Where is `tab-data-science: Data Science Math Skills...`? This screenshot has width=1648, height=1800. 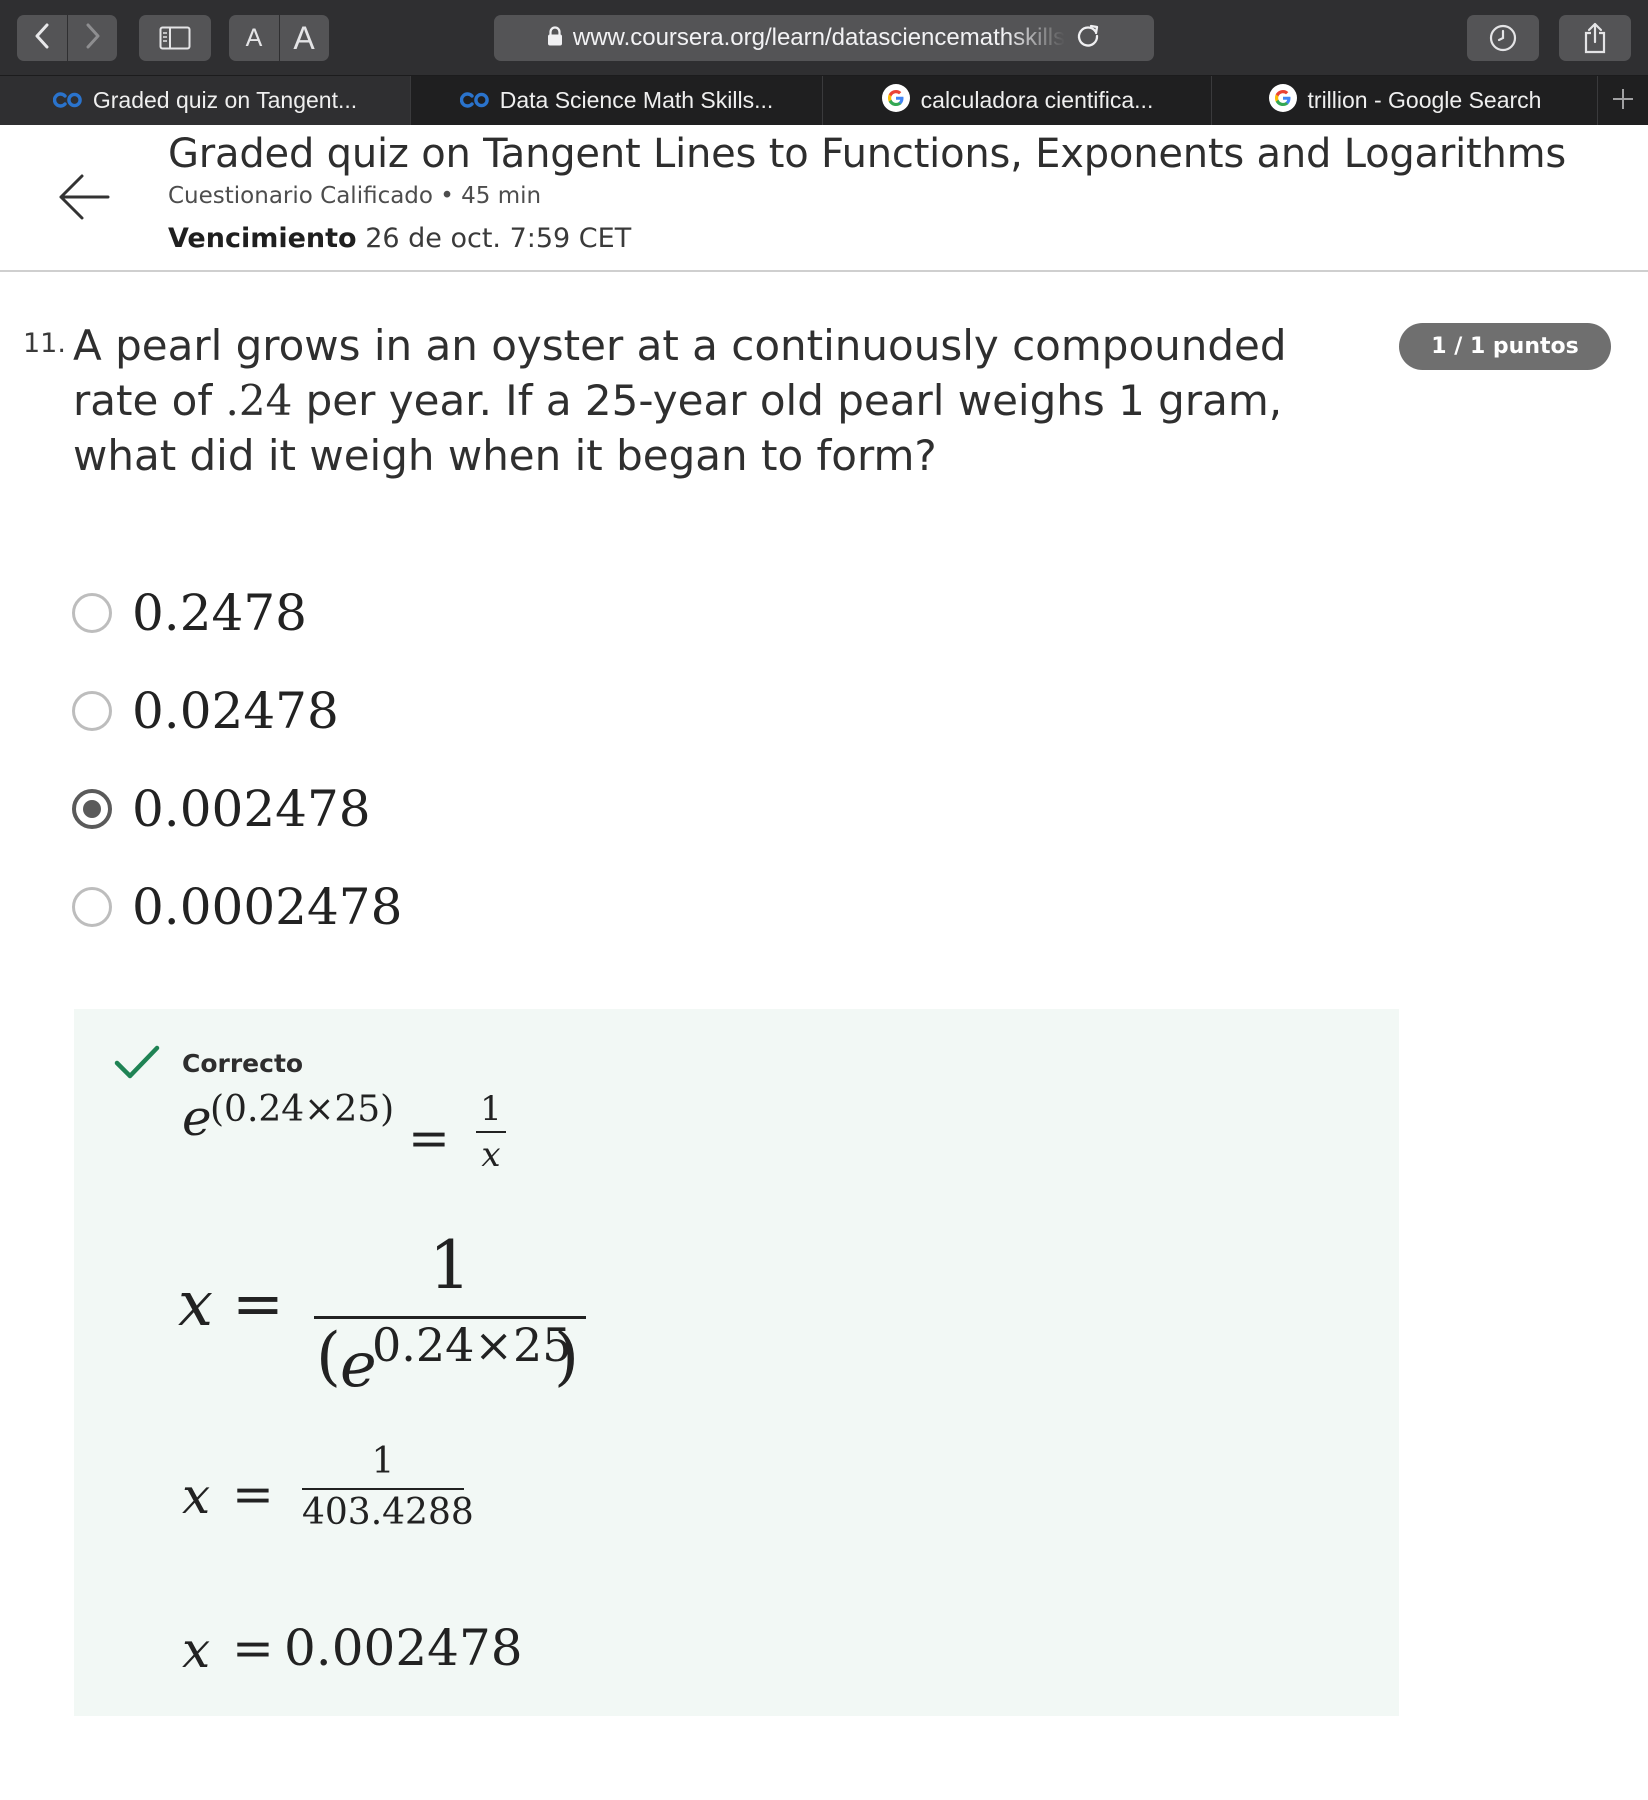
tab-data-science: Data Science Math Skills... is located at coordinates (617, 100).